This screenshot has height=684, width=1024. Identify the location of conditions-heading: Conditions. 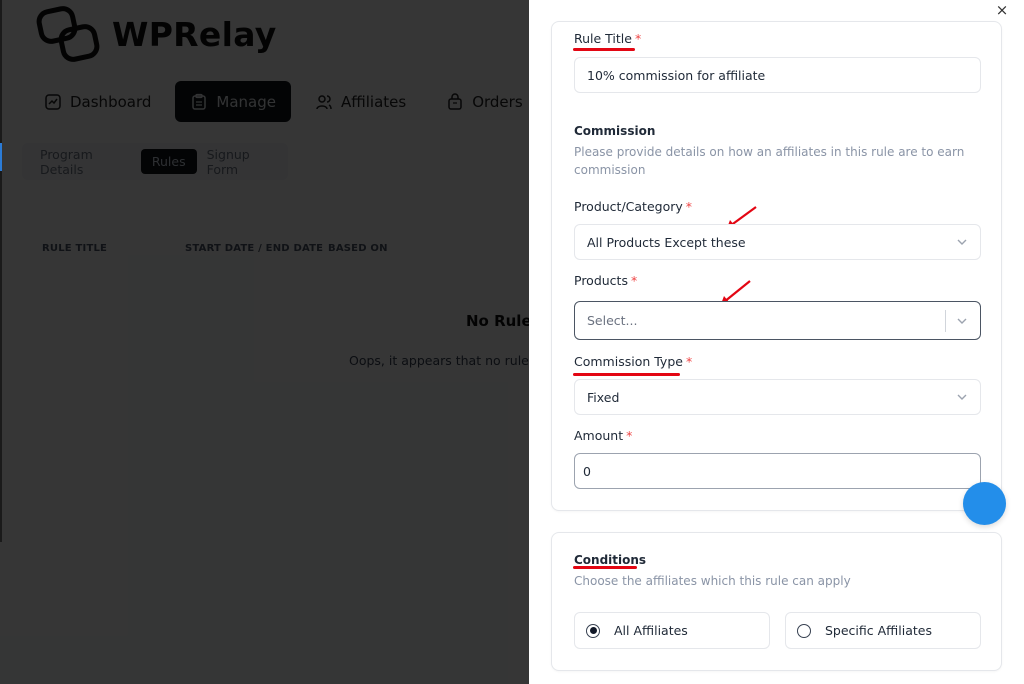
(610, 560).